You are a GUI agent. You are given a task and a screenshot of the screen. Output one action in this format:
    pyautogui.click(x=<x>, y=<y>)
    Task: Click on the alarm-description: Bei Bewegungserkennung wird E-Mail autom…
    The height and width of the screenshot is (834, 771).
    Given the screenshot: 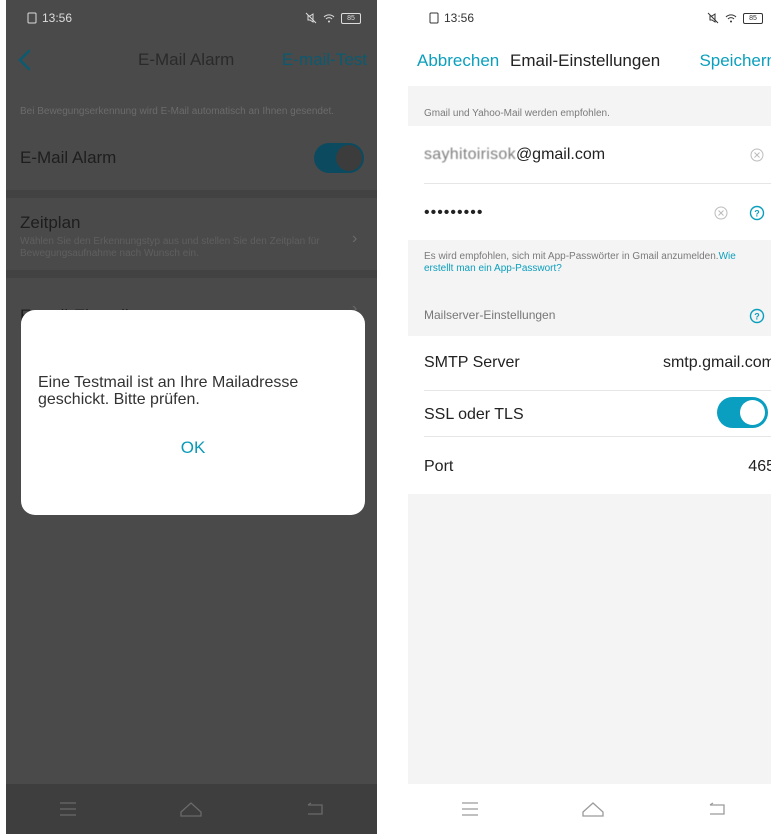 What is the action you would take?
    pyautogui.click(x=177, y=111)
    